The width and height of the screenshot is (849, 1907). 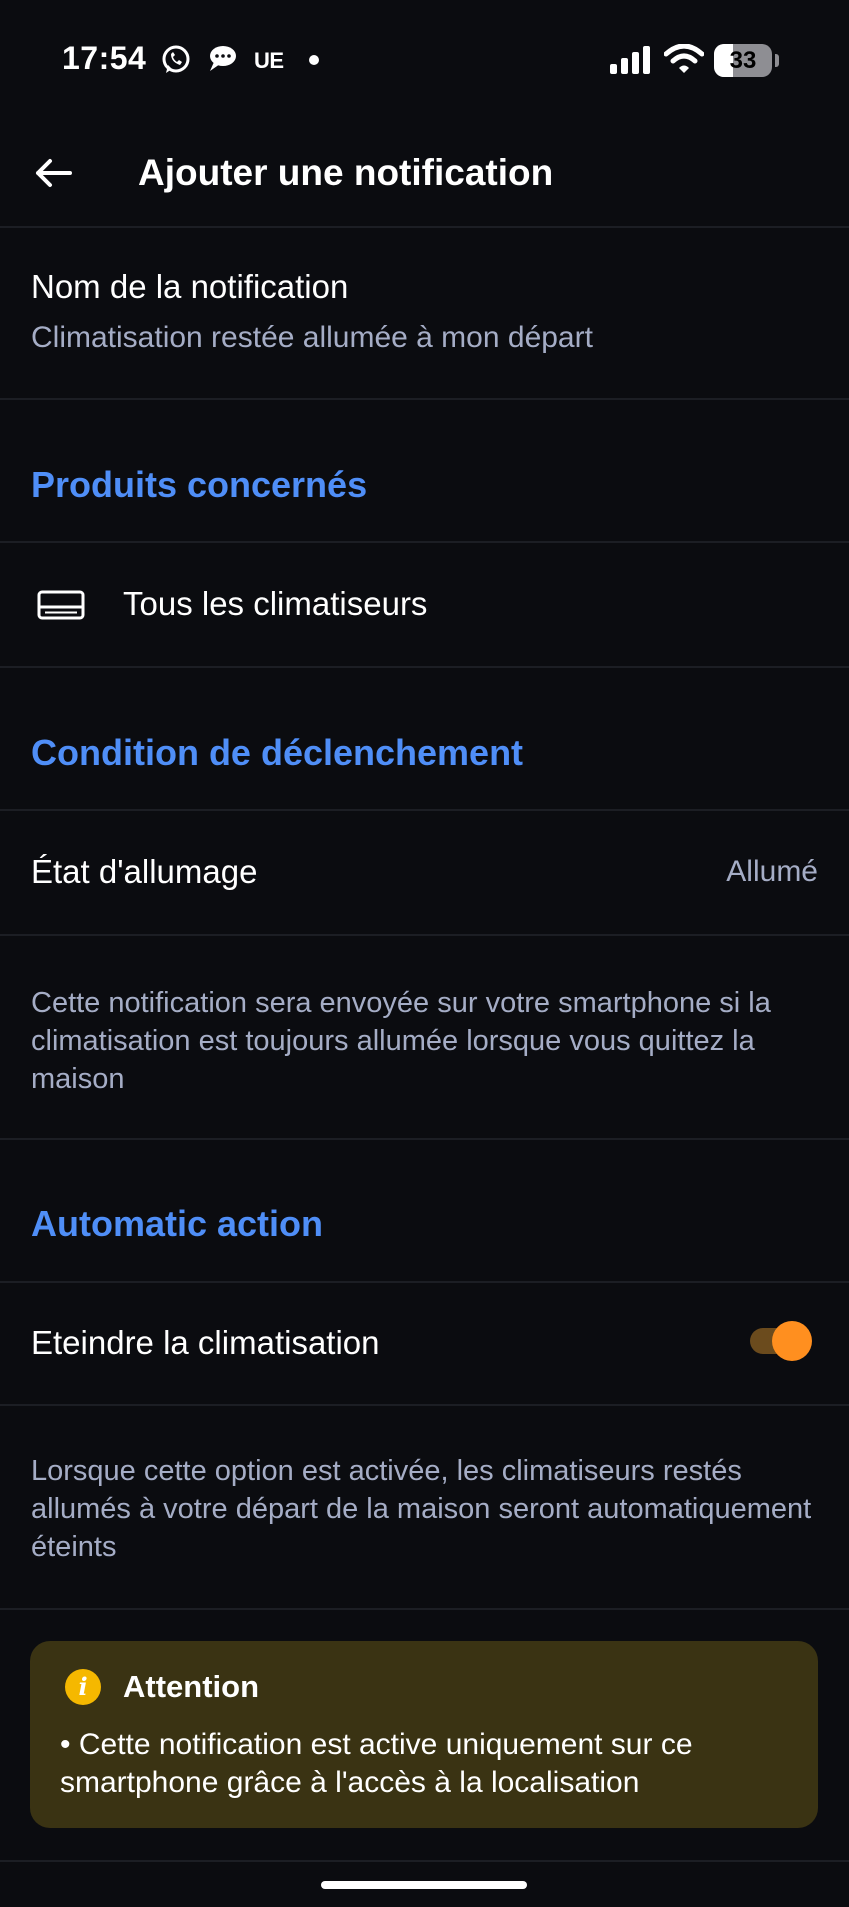 What do you see at coordinates (314, 60) in the screenshot?
I see `notification-dot` at bounding box center [314, 60].